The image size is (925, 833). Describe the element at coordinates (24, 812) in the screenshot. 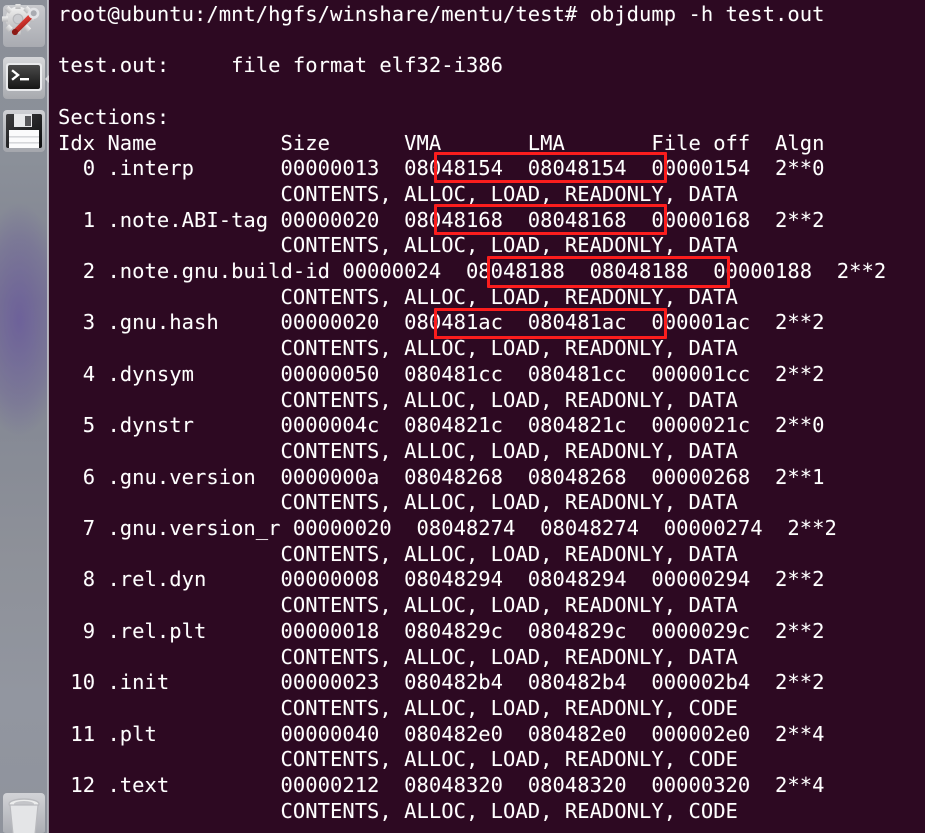

I see `trash-icon` at that location.